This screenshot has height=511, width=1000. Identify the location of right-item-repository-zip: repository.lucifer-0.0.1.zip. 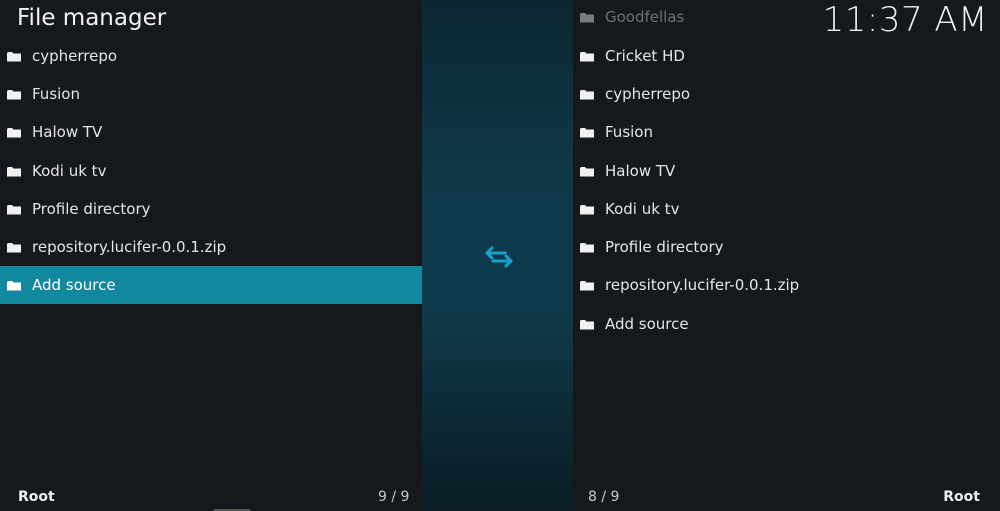
(786, 285).